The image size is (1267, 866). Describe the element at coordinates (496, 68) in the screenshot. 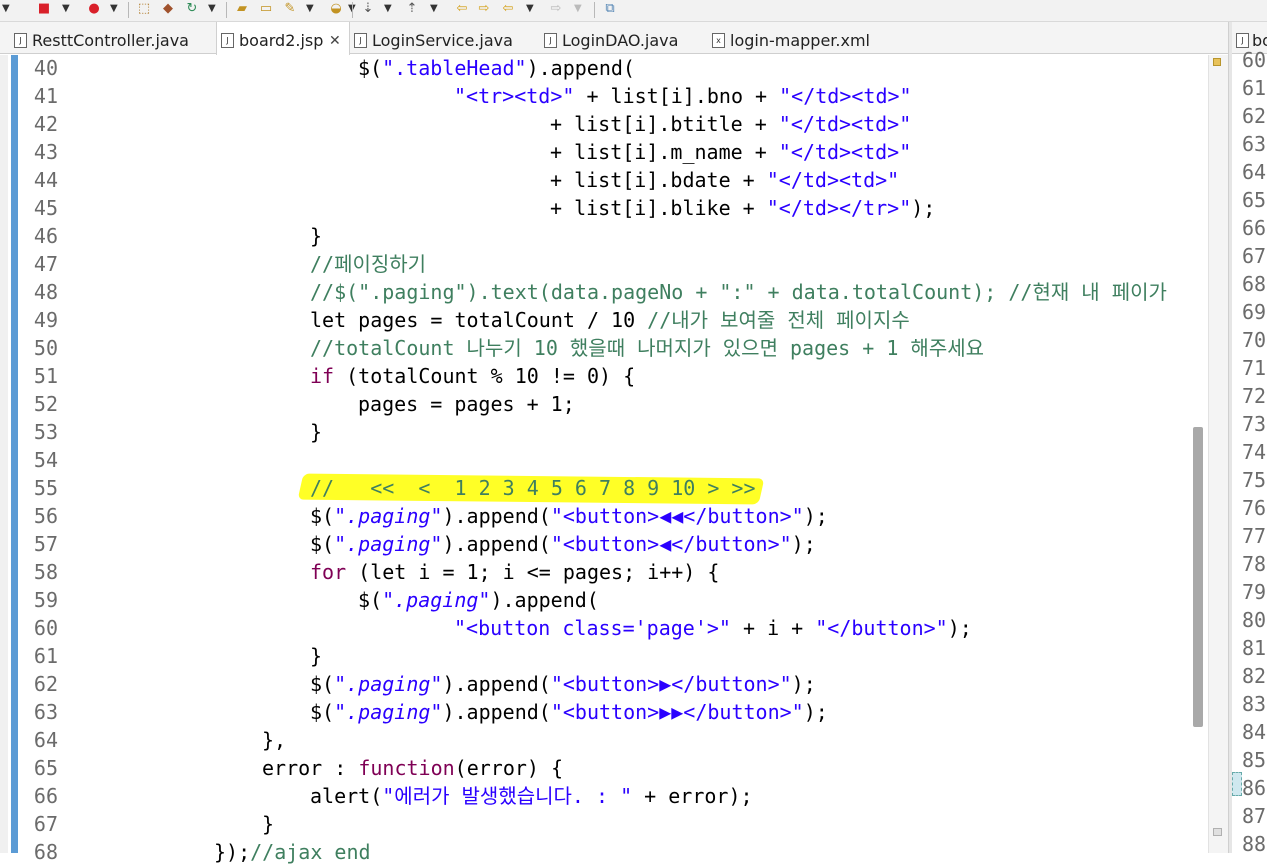

I see `code-line-40: $(".tableHead").append(` at that location.